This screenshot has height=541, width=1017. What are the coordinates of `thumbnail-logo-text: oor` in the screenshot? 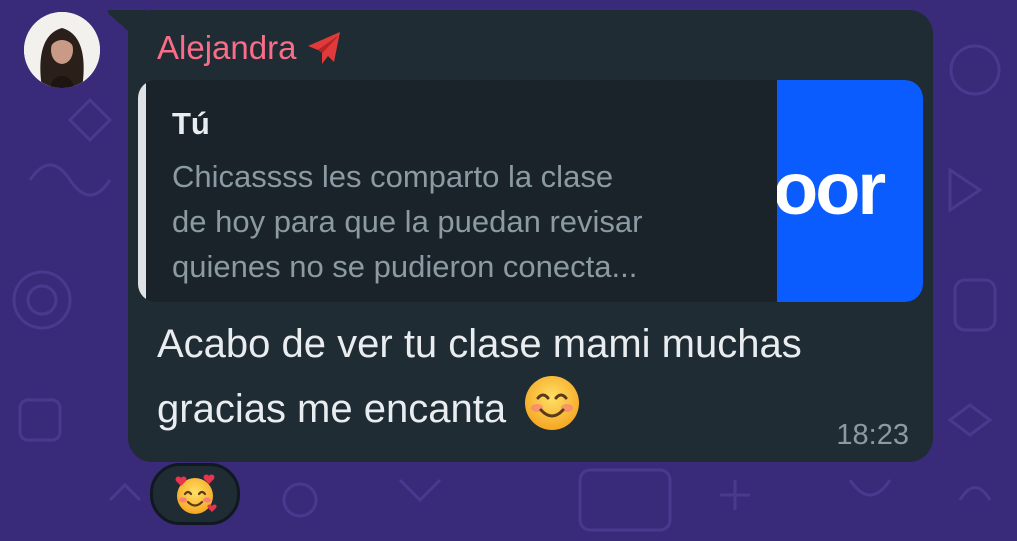 It's located at (831, 188).